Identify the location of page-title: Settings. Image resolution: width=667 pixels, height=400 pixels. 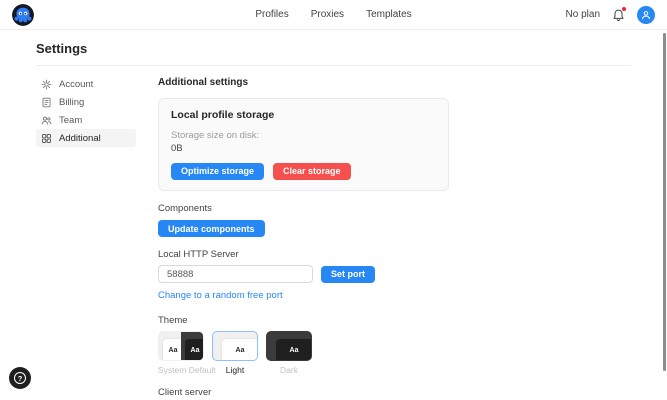
(62, 48).